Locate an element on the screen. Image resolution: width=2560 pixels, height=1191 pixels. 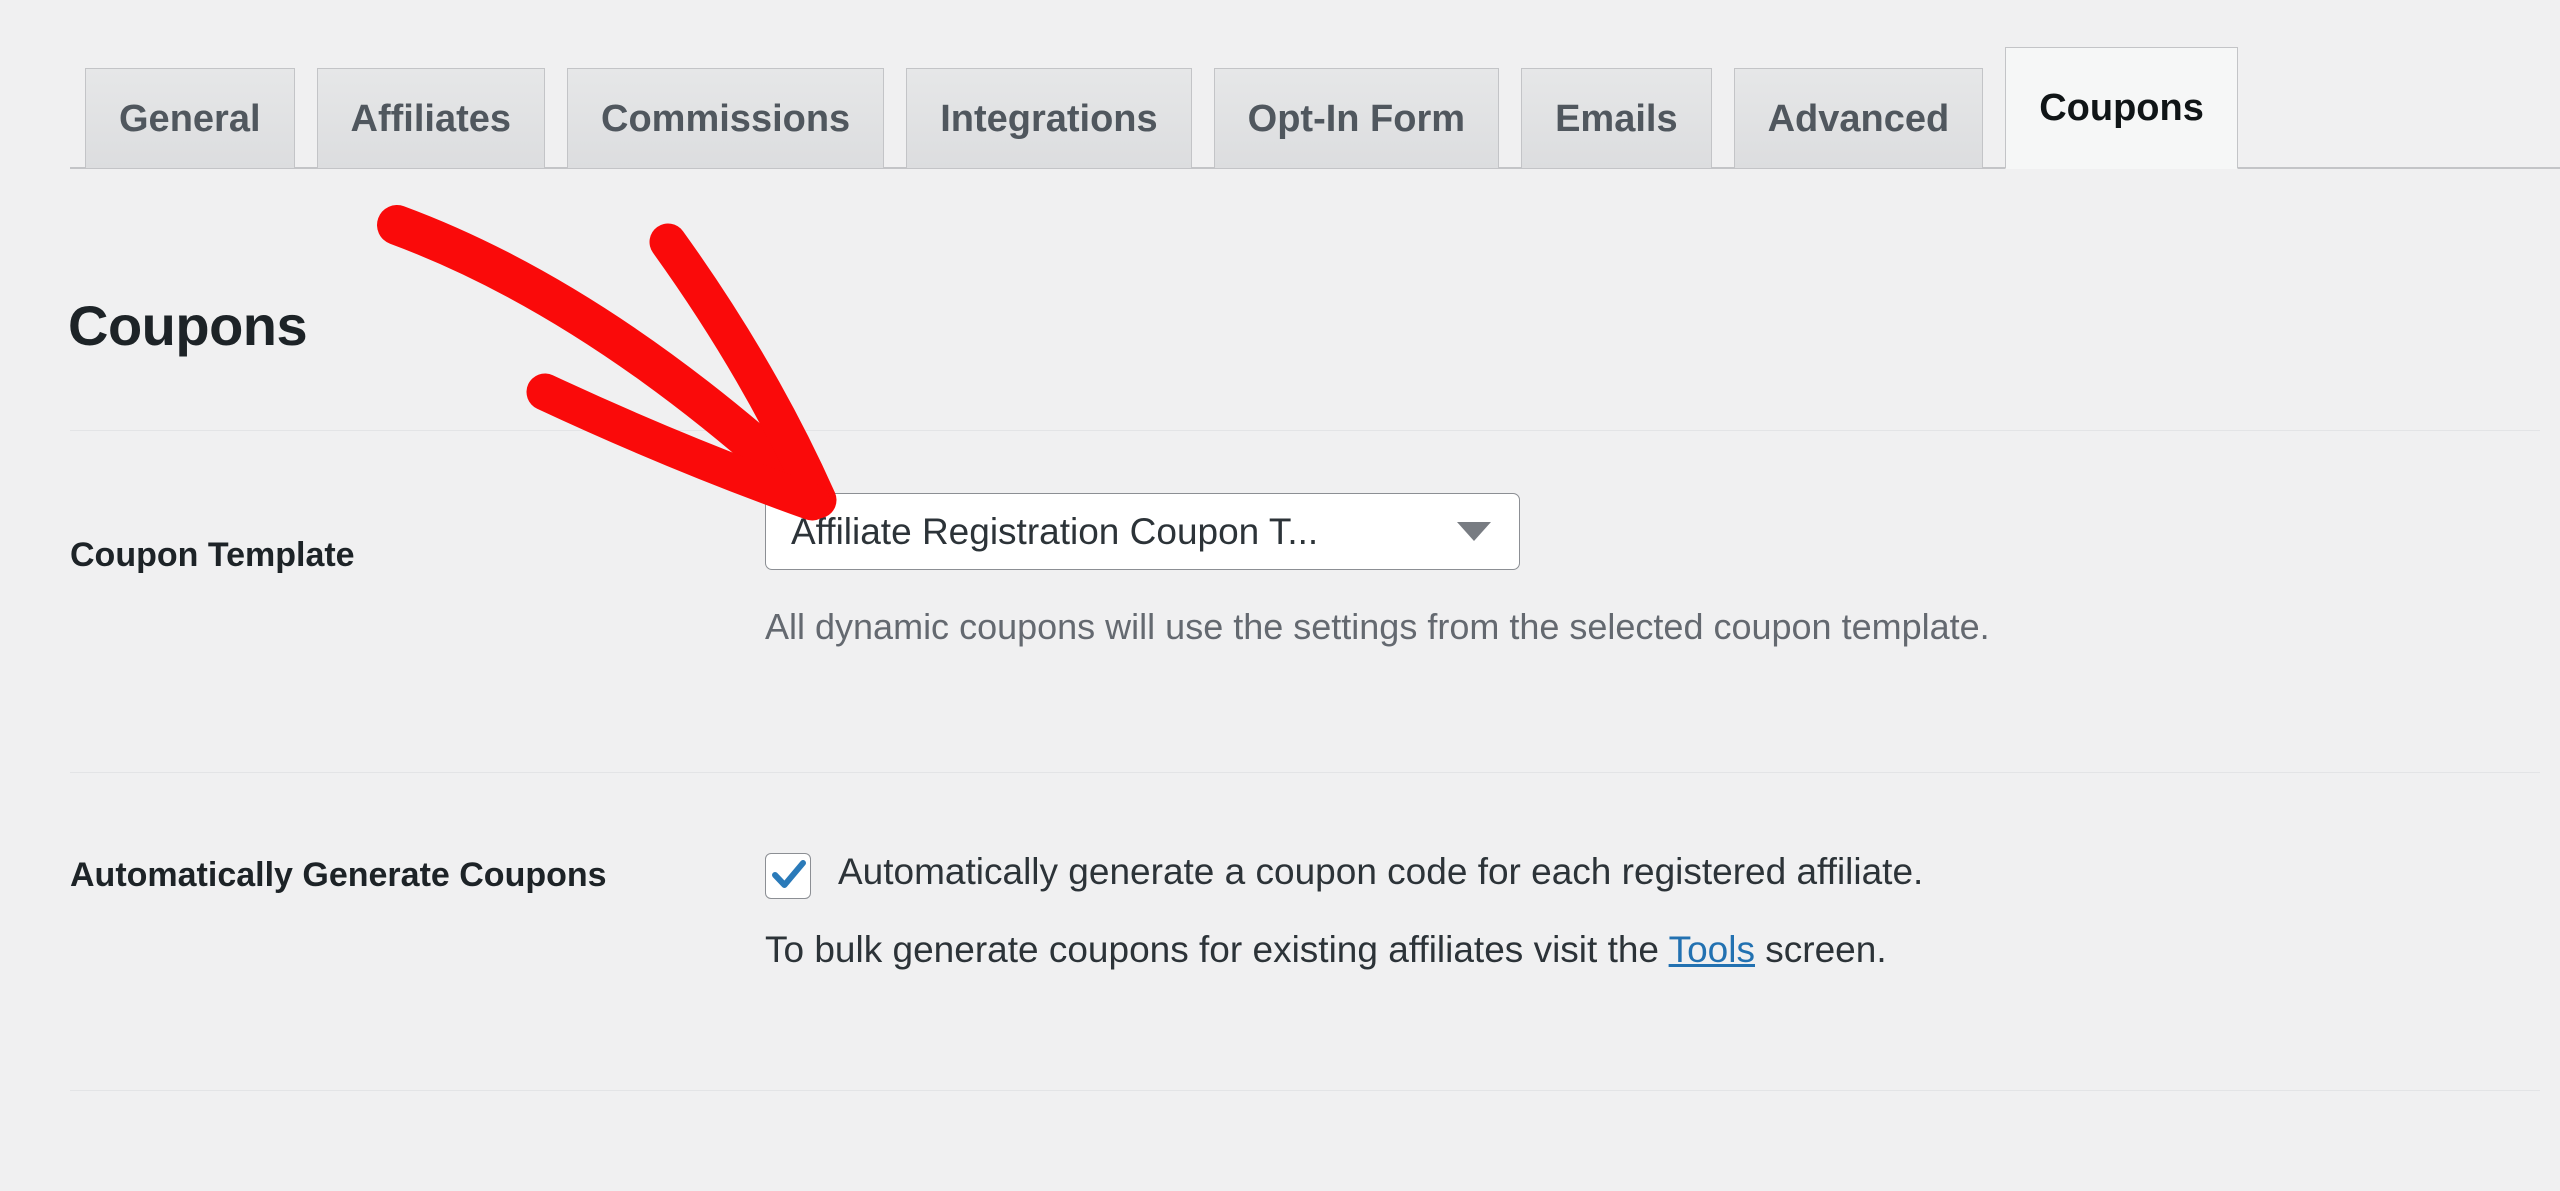
settings-table-bottom-divider is located at coordinates (1305, 1091).